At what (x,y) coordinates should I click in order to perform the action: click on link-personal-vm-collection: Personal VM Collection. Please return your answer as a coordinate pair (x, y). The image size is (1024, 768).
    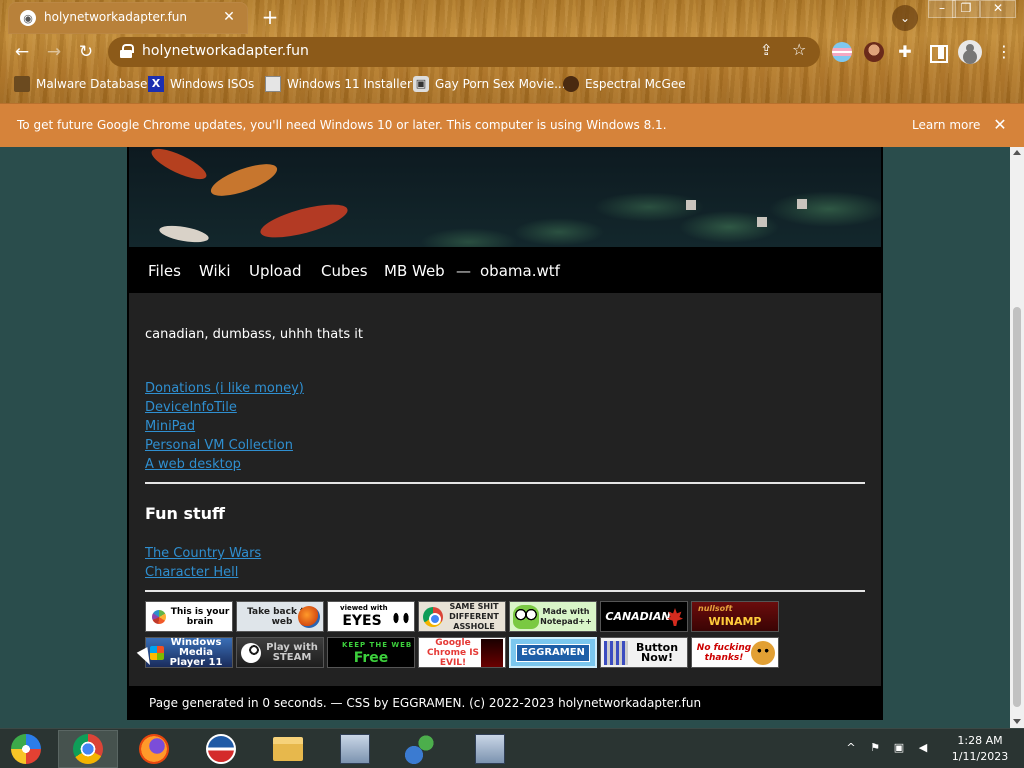
    Looking at the image, I should click on (219, 445).